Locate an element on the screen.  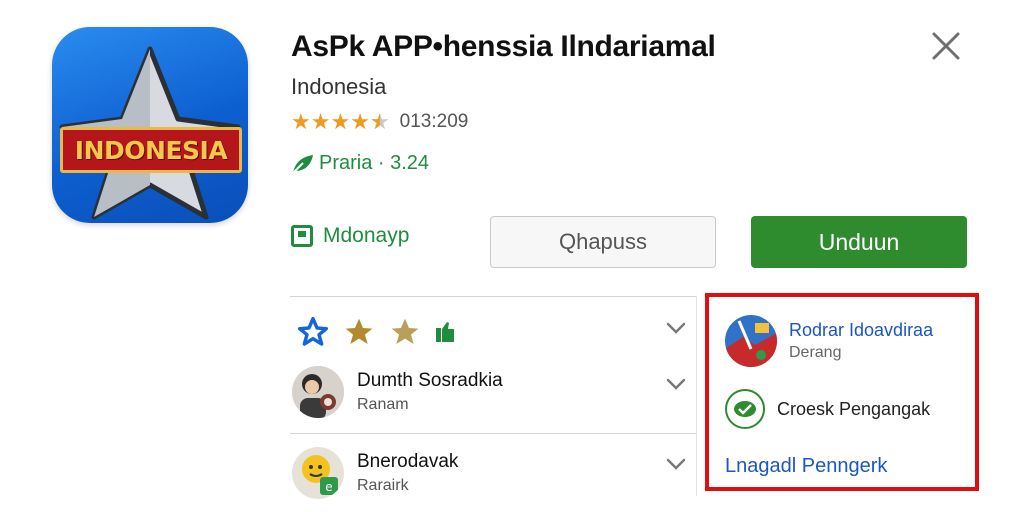
leaf-icon is located at coordinates (302, 164).